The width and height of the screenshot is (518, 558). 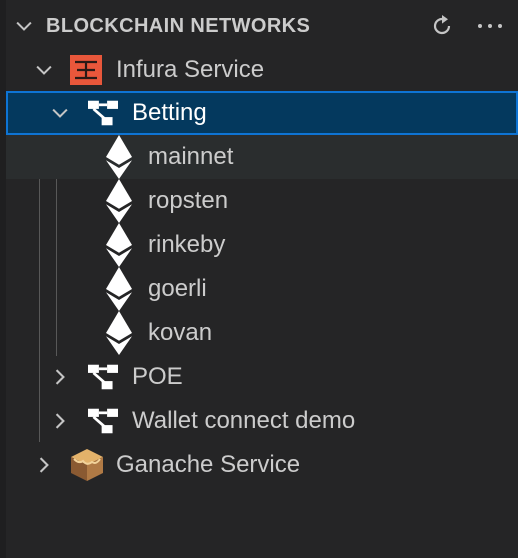 I want to click on infura-logo-icon, so click(x=86, y=70).